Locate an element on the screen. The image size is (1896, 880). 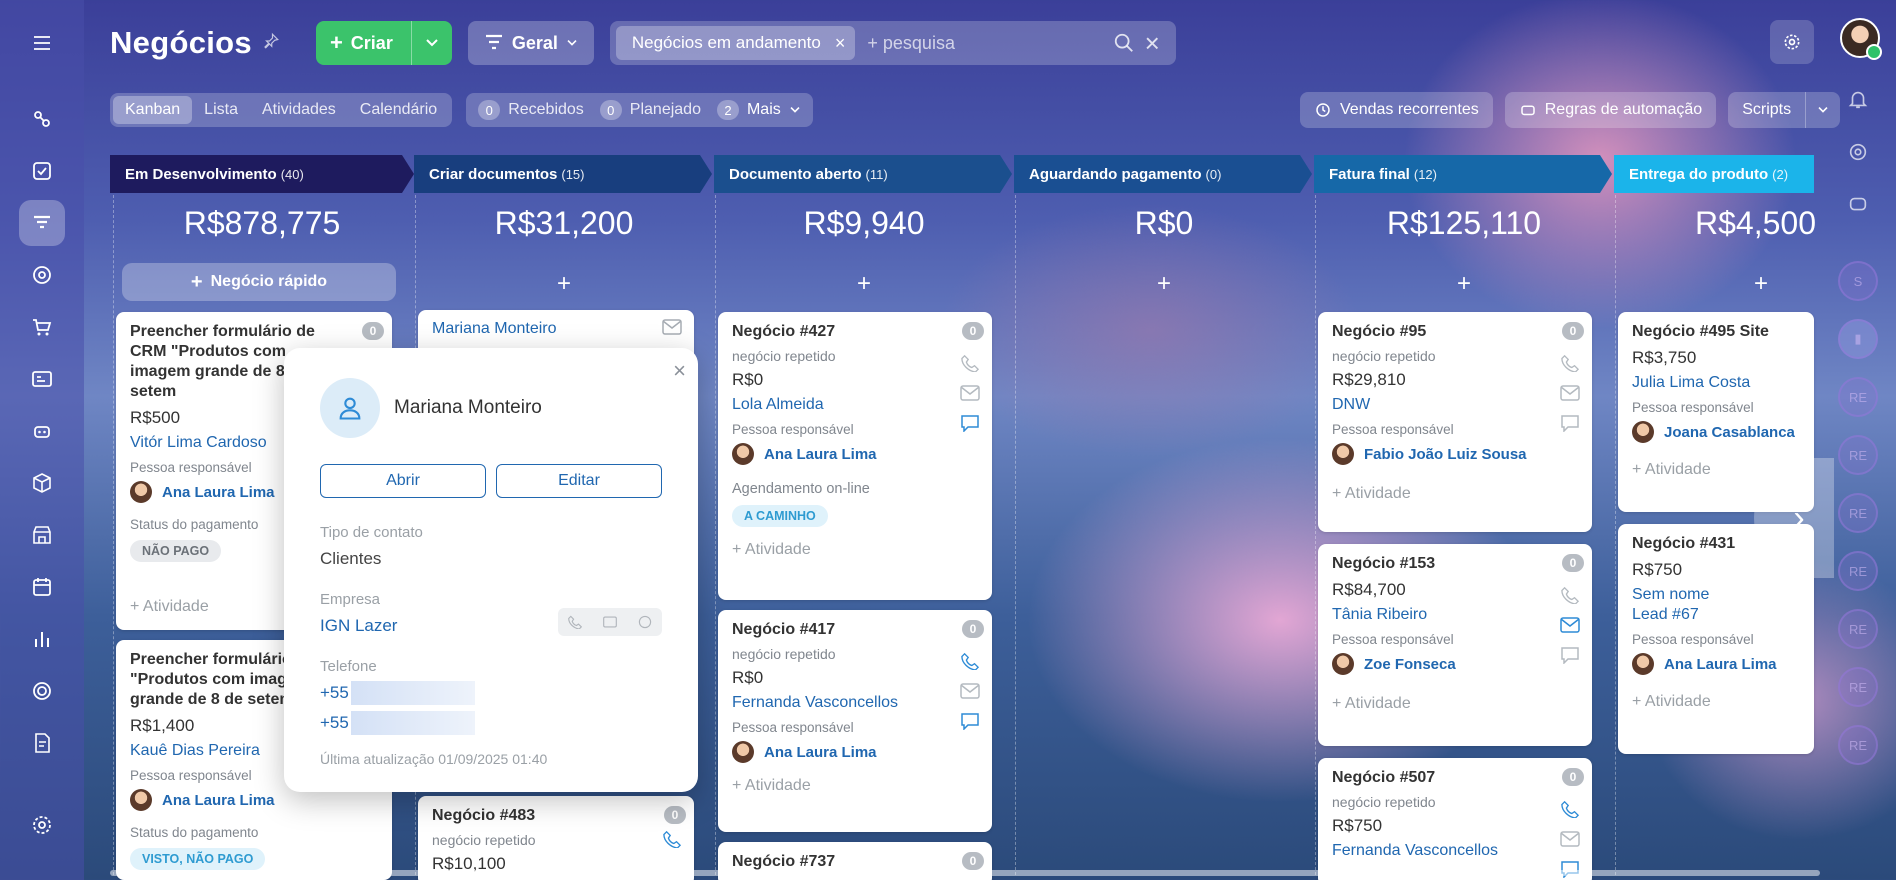
deal-title: Negócio #427 is located at coordinates (855, 332).